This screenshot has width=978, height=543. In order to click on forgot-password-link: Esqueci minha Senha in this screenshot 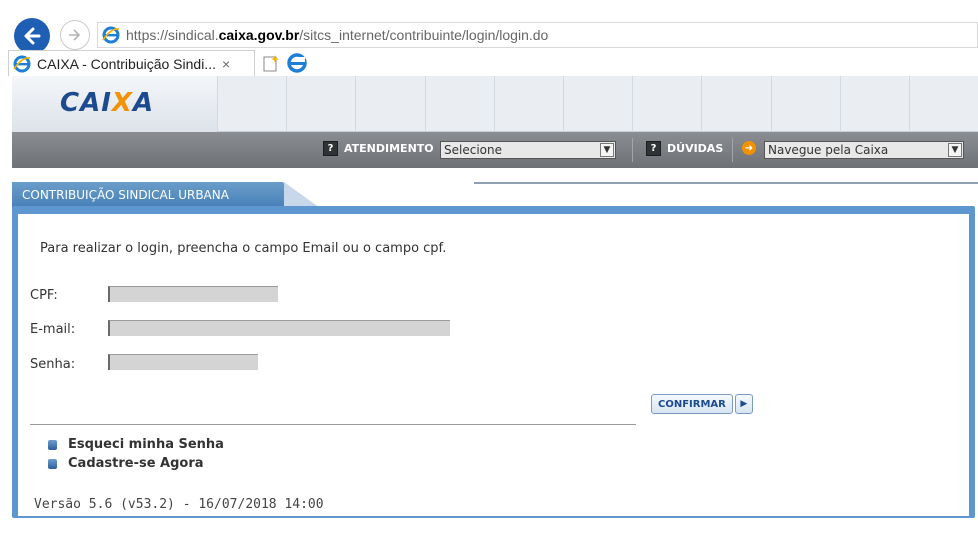, I will do `click(136, 444)`.